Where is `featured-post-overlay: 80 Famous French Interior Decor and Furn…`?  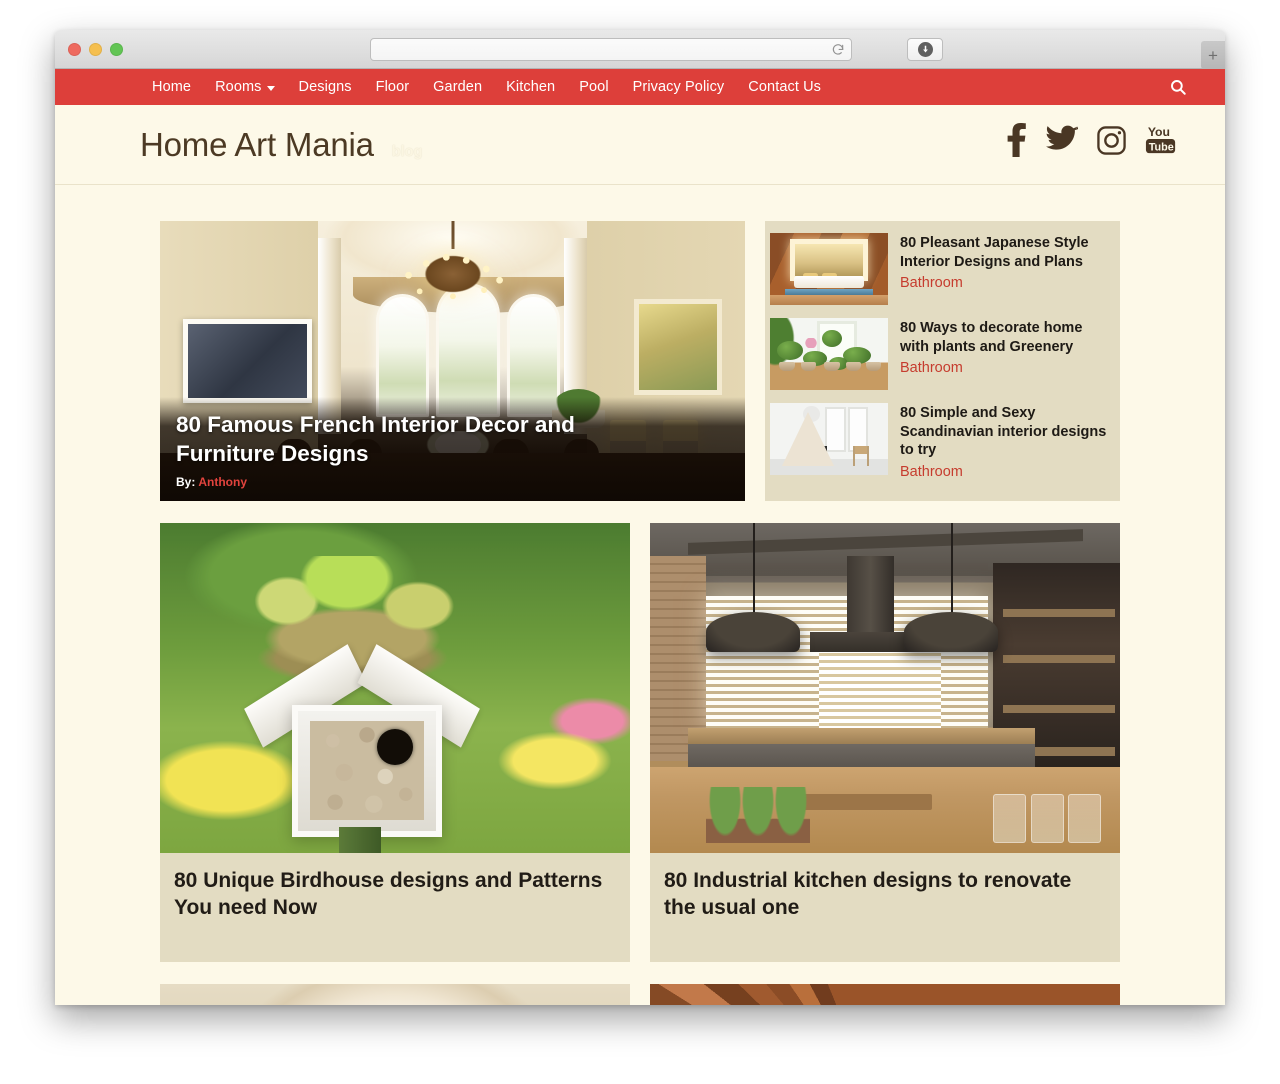 featured-post-overlay: 80 Famous French Interior Decor and Furn… is located at coordinates (452, 449).